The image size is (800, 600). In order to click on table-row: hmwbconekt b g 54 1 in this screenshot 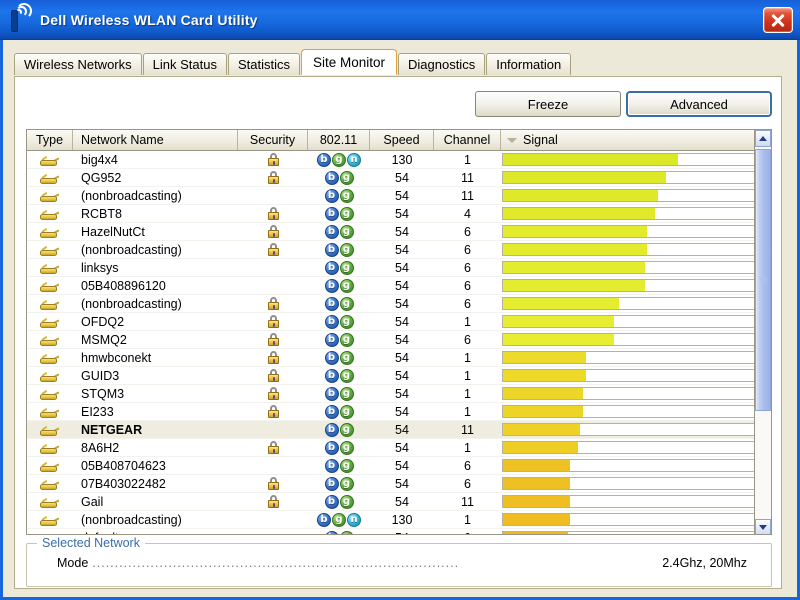, I will do `click(399, 358)`.